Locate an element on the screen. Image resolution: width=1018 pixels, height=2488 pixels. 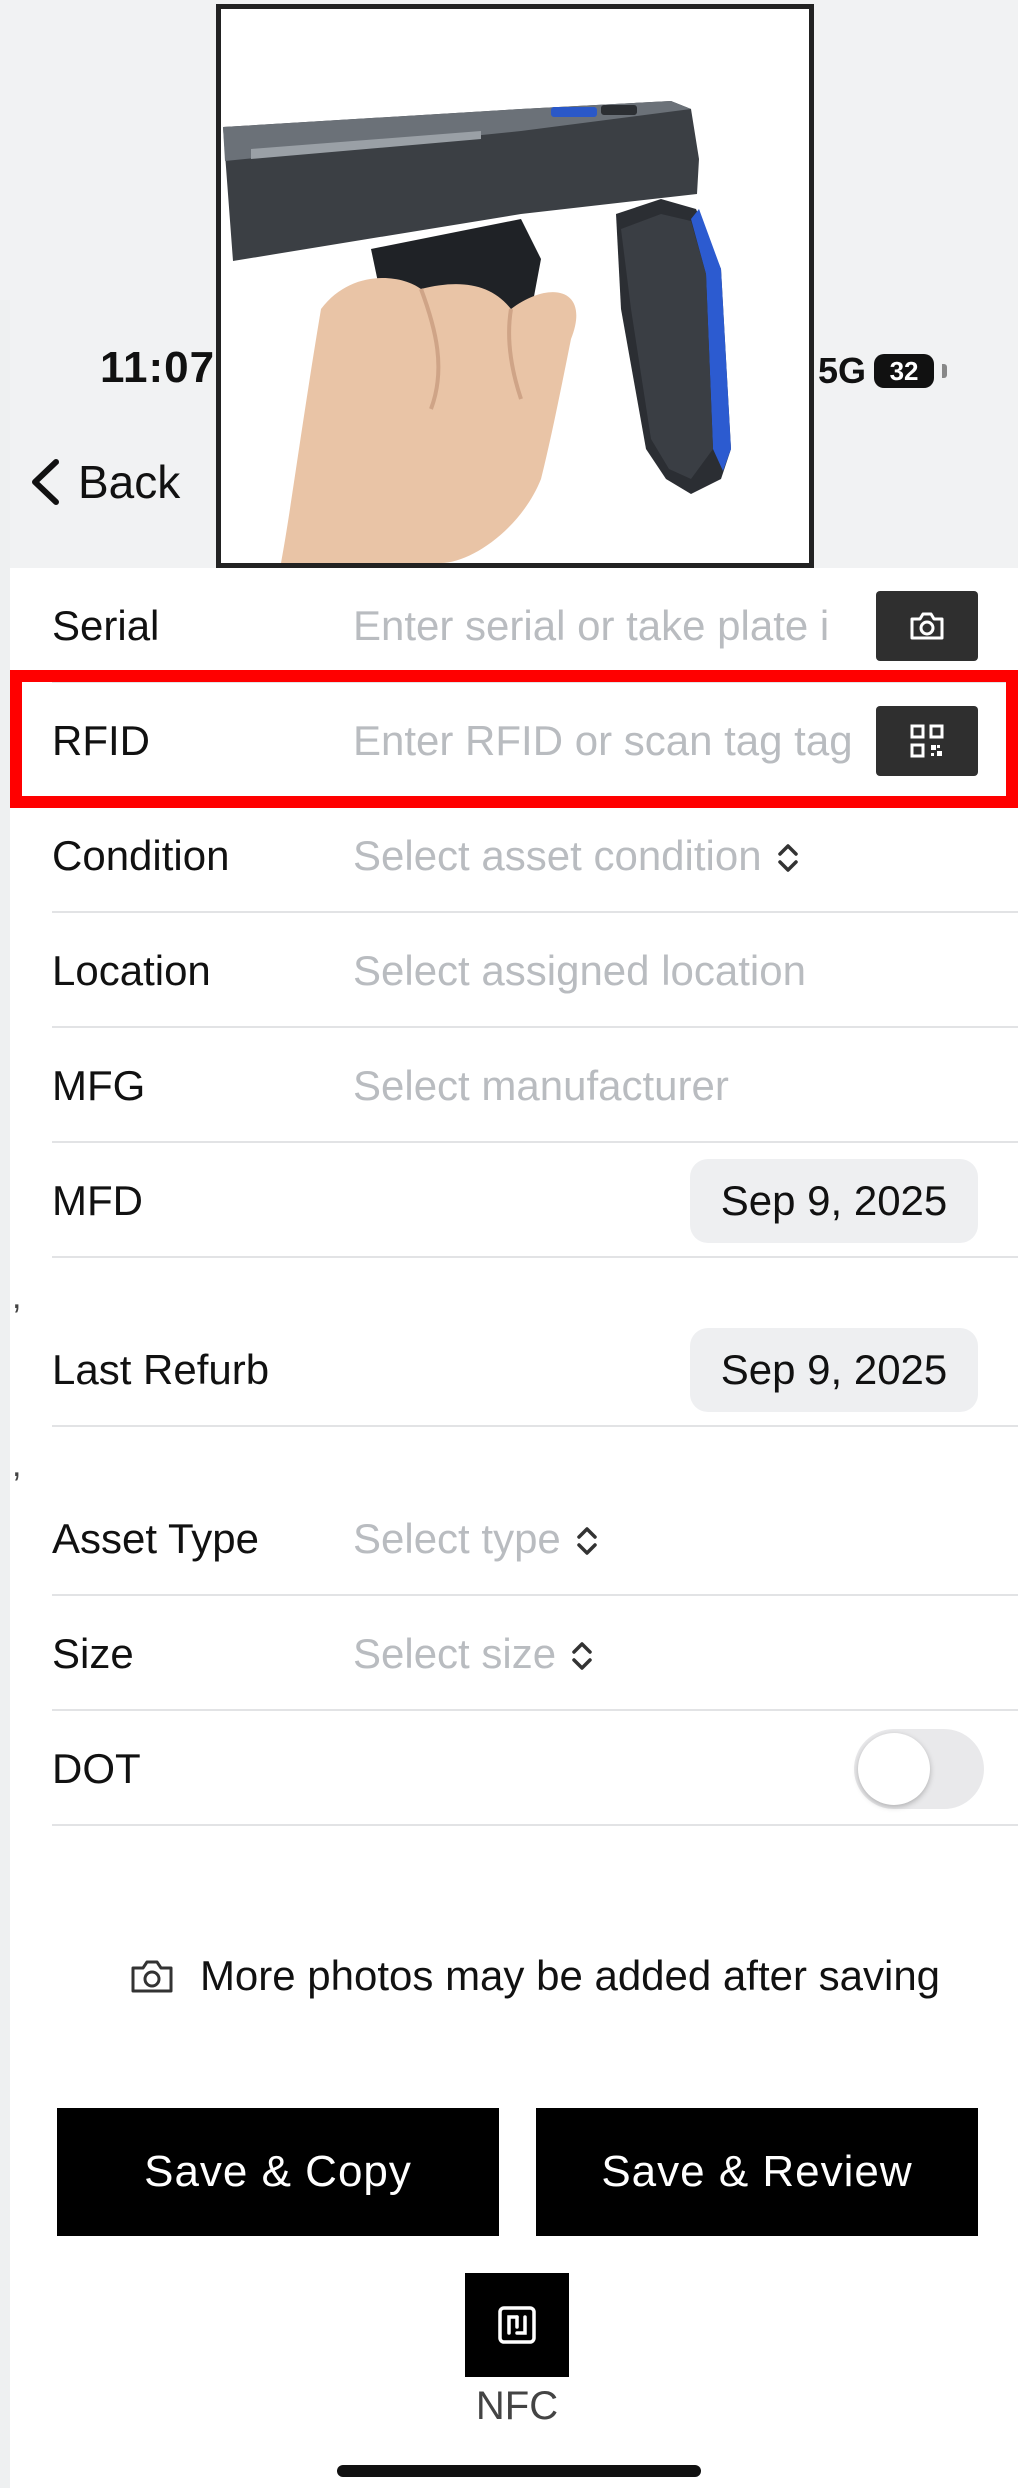
rfid-highlight is located at coordinates (514, 739).